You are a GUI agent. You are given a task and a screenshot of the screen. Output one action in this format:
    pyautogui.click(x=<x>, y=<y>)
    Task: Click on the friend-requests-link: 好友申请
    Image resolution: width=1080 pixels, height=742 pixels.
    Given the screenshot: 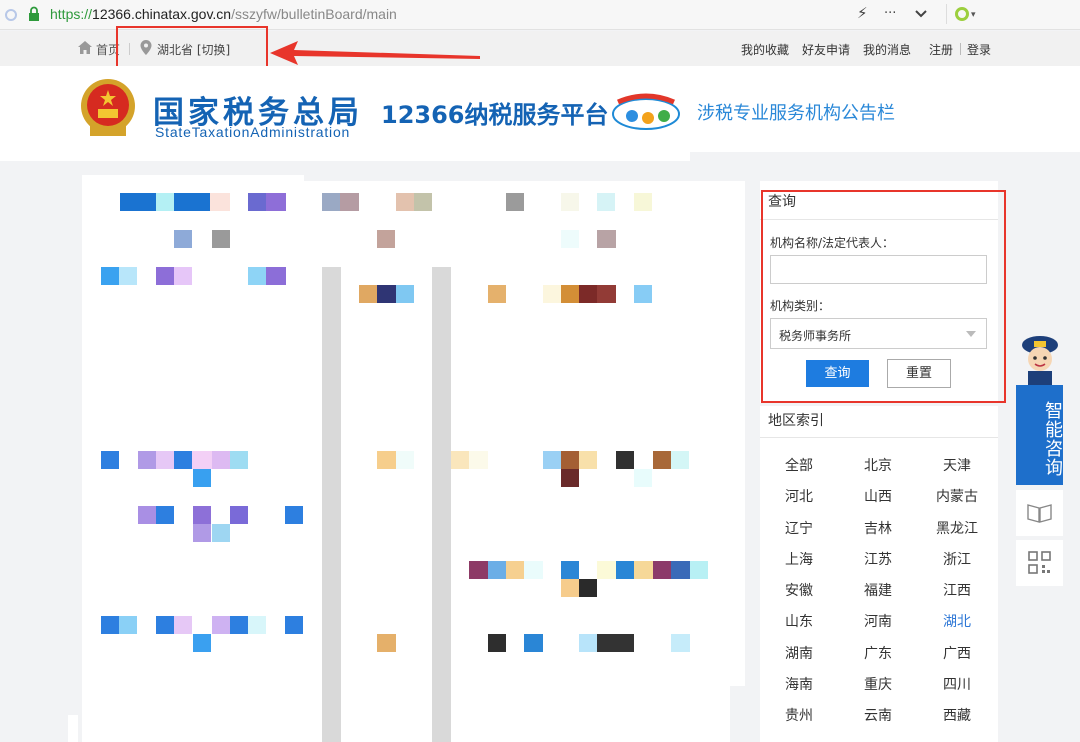 What is the action you would take?
    pyautogui.click(x=826, y=49)
    